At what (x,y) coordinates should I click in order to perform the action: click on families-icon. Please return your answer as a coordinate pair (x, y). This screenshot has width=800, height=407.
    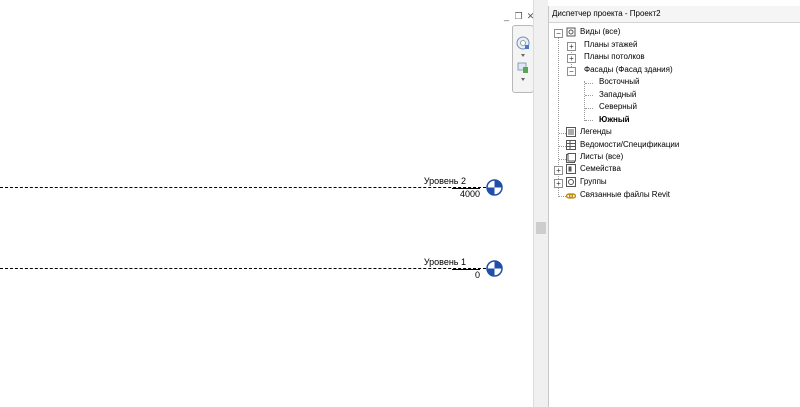
    Looking at the image, I should click on (571, 169).